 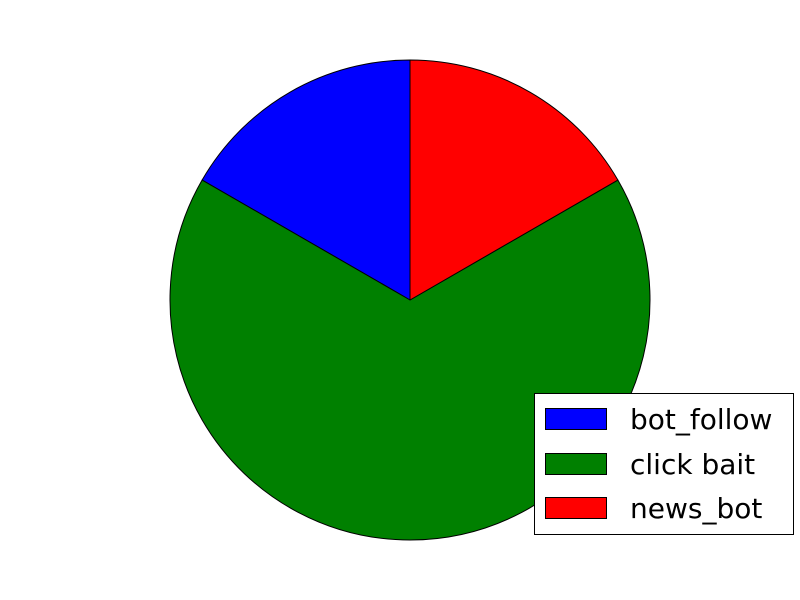 I want to click on legend-item-click-bait: click bait, so click(x=650, y=464).